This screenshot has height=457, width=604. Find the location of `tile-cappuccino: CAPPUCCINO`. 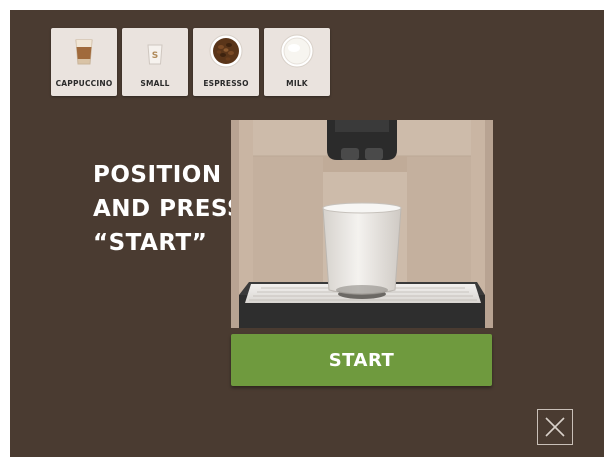

tile-cappuccino: CAPPUCCINO is located at coordinates (84, 62).